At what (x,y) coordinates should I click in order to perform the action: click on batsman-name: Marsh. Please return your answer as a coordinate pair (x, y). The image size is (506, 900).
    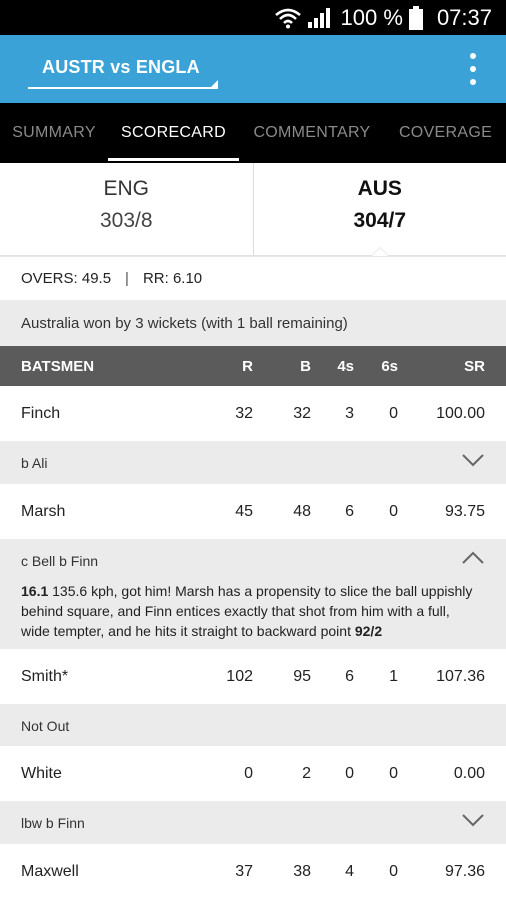
    Looking at the image, I should click on (43, 511).